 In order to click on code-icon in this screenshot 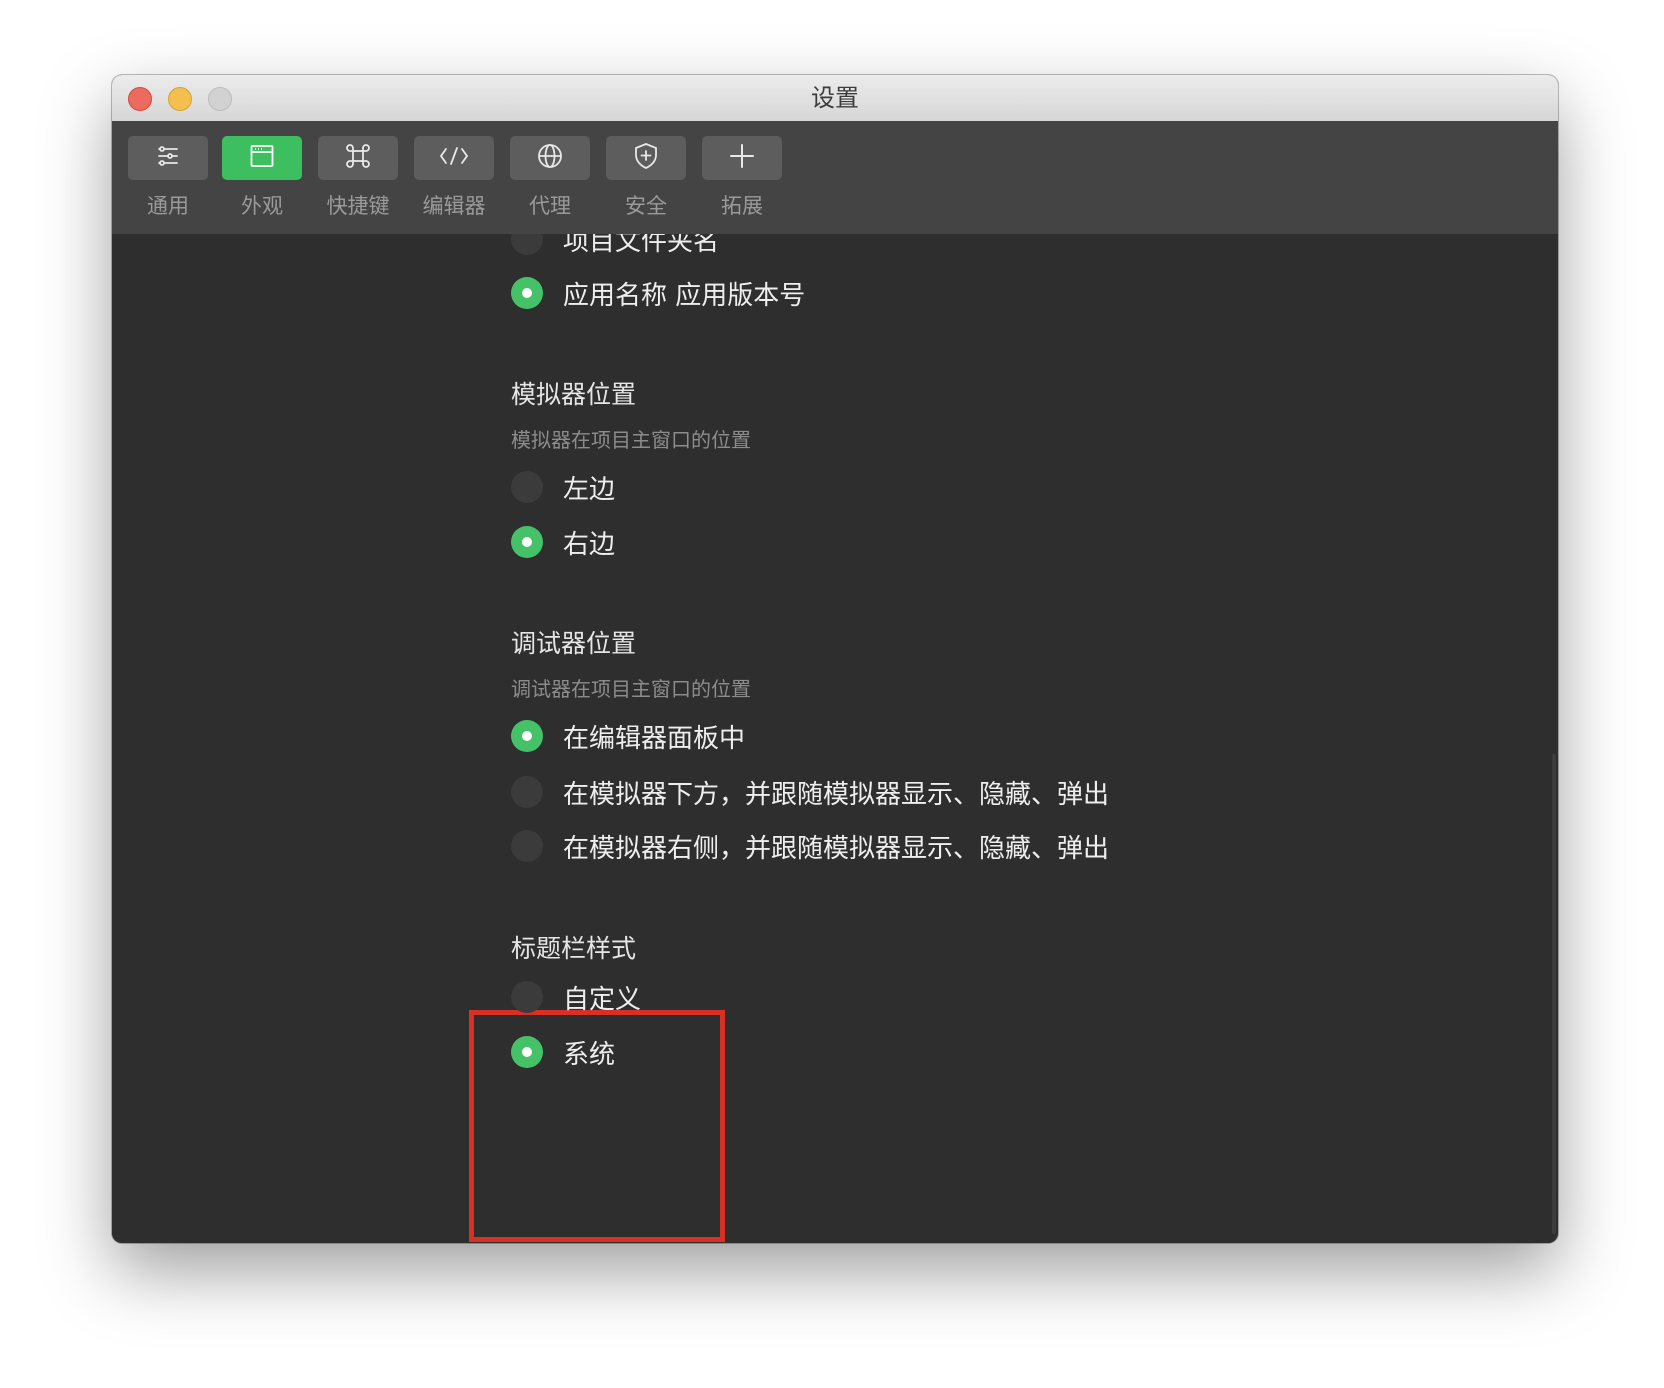, I will do `click(454, 158)`.